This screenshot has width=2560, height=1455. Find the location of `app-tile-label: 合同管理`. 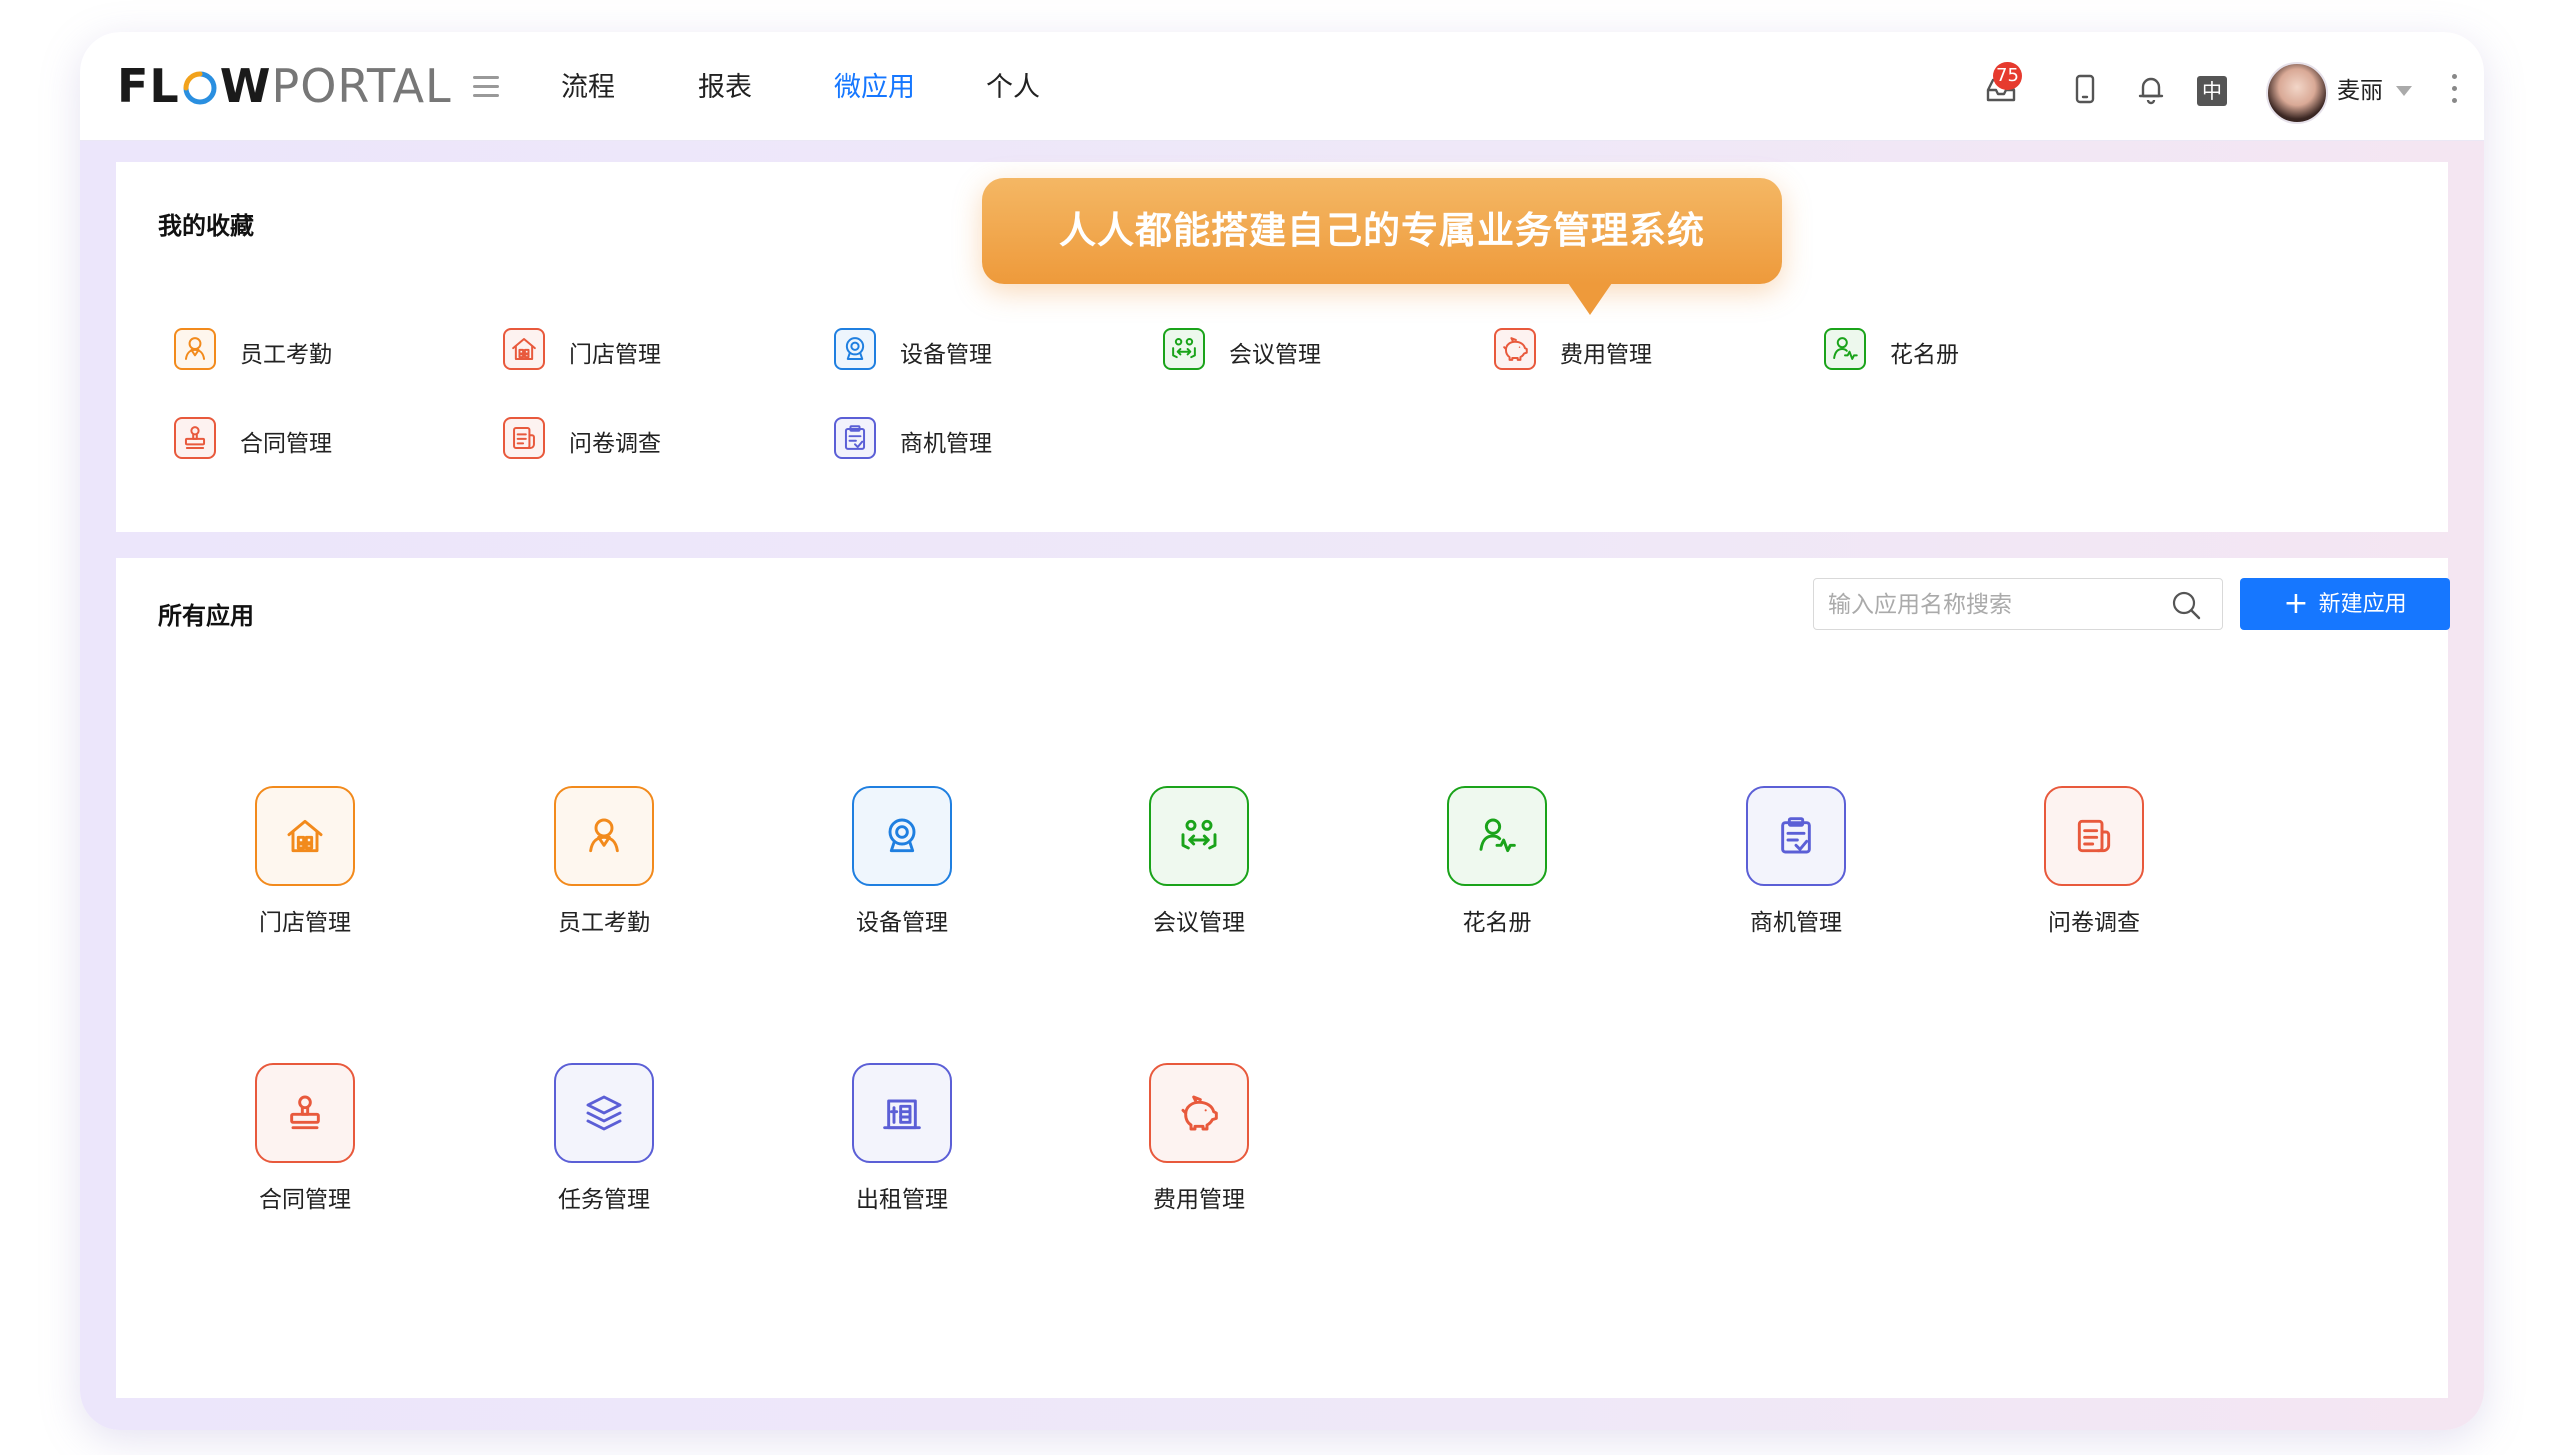

app-tile-label: 合同管理 is located at coordinates (305, 1200).